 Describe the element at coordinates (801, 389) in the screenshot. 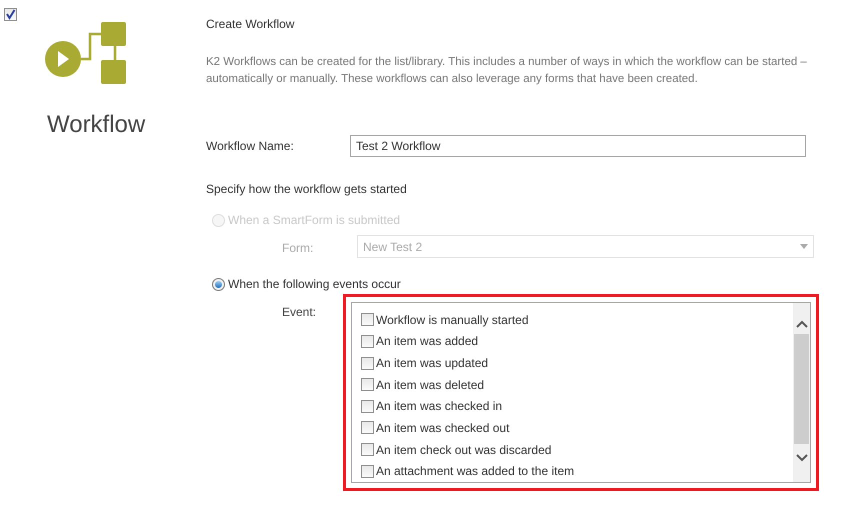

I see `scrollbar-thumb` at that location.